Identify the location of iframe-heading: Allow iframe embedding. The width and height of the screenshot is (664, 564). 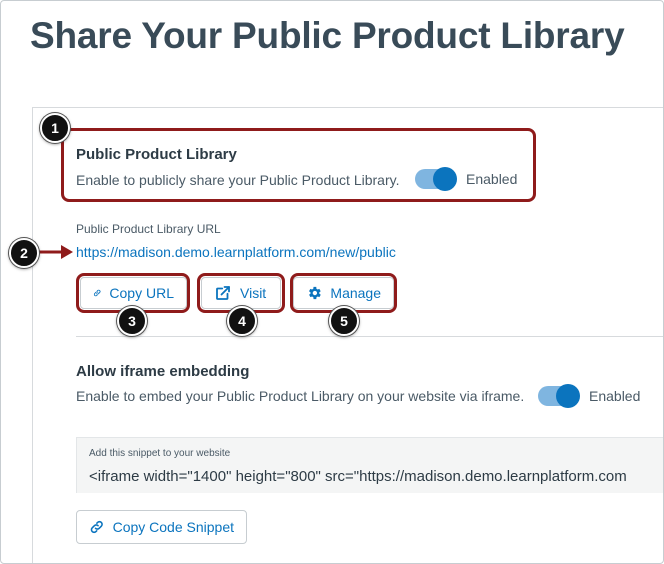
(163, 371).